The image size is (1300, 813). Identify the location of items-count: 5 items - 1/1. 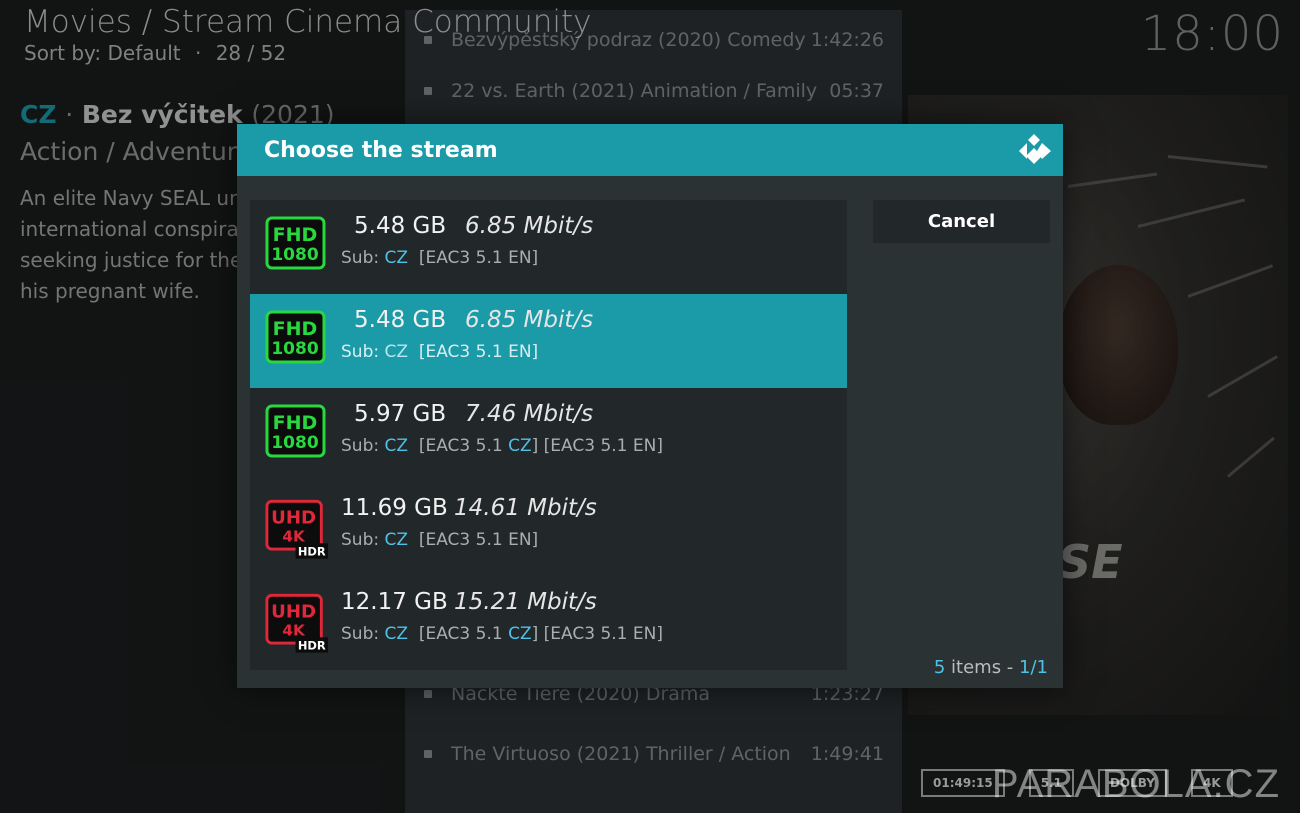
(990, 667).